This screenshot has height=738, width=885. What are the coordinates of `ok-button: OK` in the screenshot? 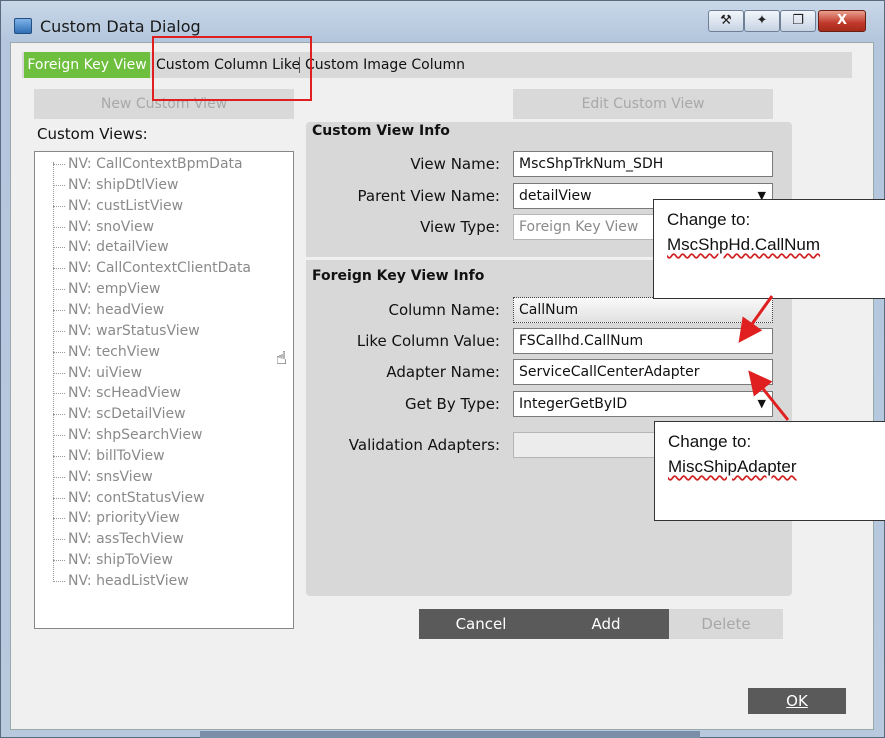 It's located at (797, 701).